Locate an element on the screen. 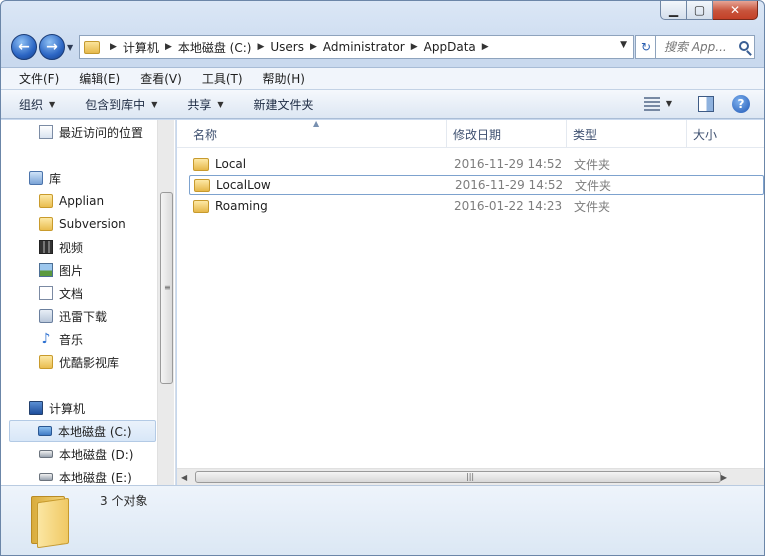 This screenshot has height=556, width=765. search-icon is located at coordinates (744, 46).